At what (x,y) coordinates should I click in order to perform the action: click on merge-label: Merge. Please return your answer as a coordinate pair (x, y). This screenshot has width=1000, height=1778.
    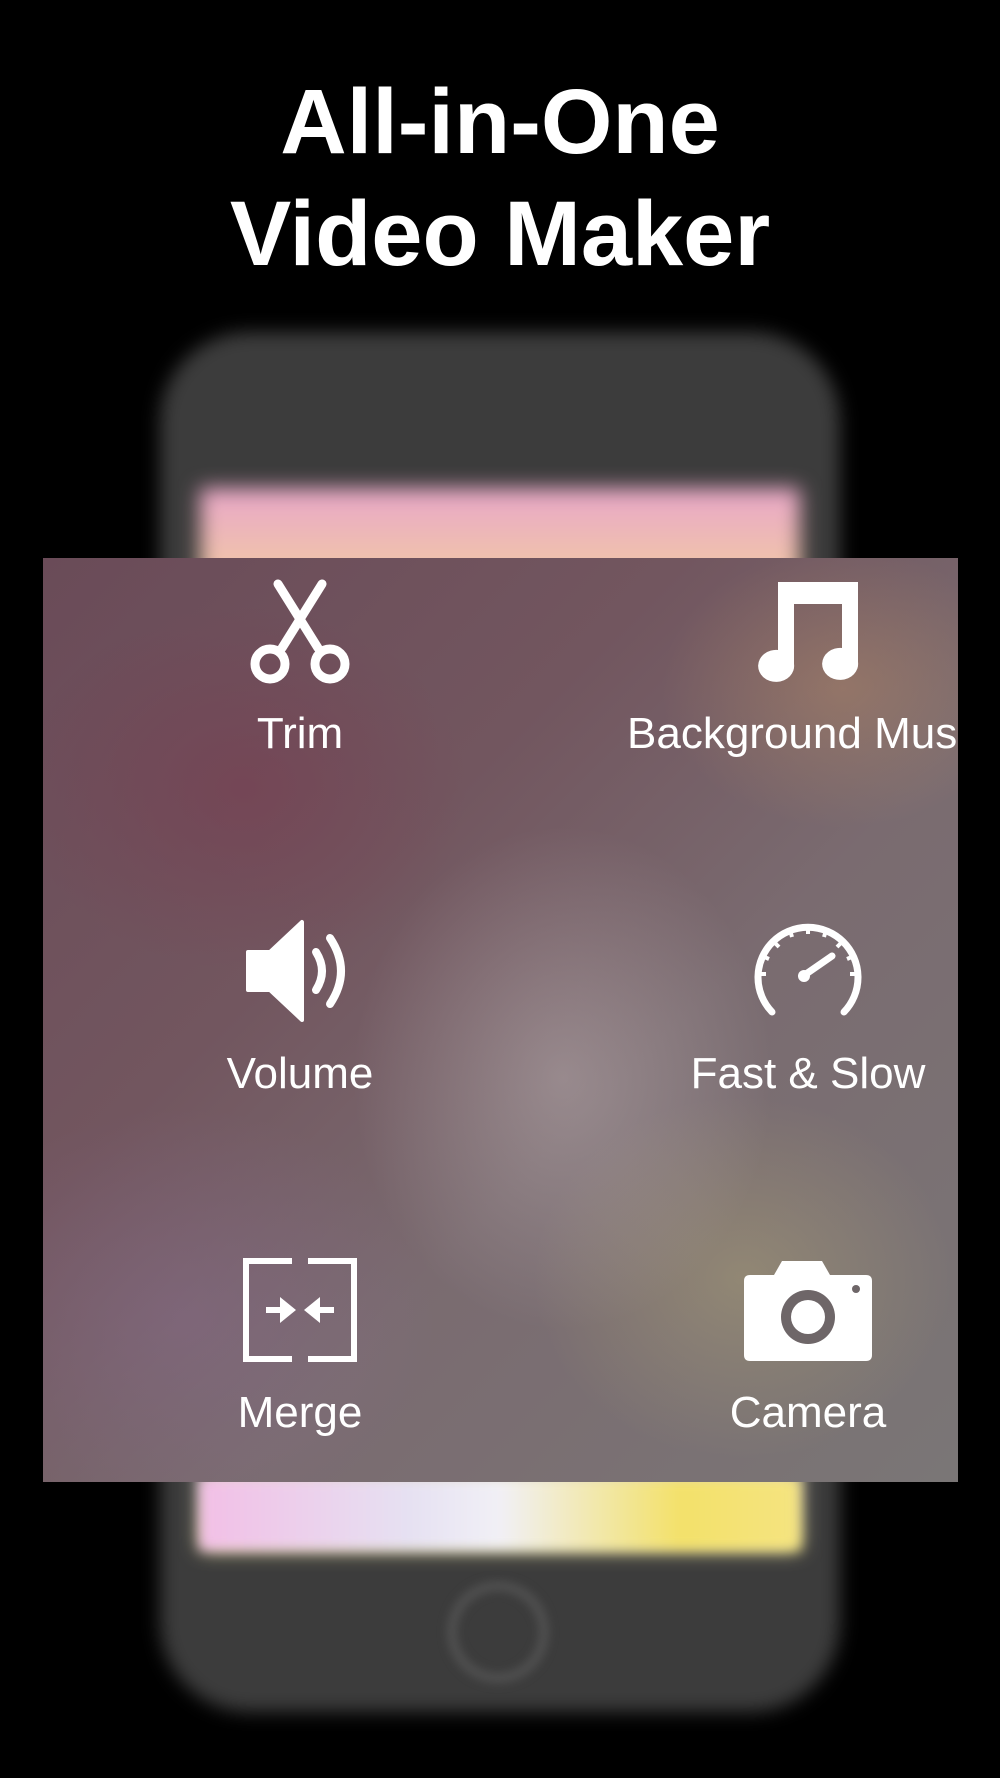
    Looking at the image, I should click on (300, 1412).